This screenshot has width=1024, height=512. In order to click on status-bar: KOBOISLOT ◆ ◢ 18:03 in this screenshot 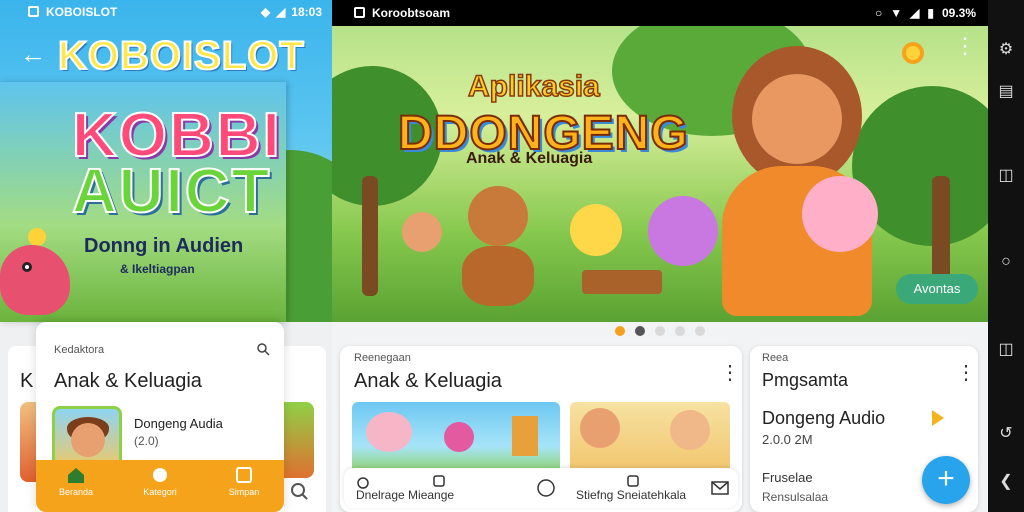, I will do `click(166, 12)`.